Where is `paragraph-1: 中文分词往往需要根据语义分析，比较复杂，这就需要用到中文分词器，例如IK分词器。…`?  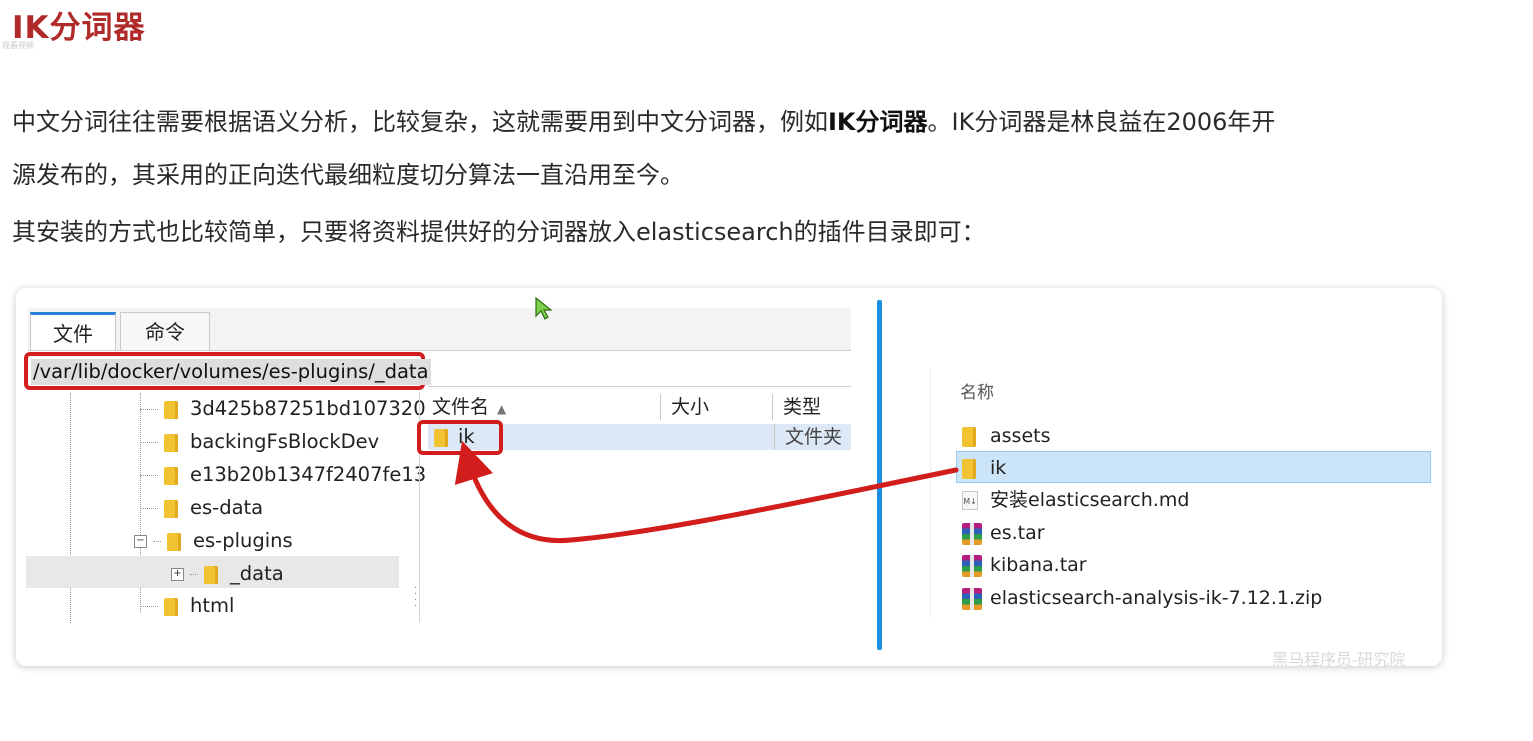
paragraph-1: 中文分词往往需要根据语义分析，比较复杂，这就需要用到中文分词器，例如IK分词器。… is located at coordinates (644, 122).